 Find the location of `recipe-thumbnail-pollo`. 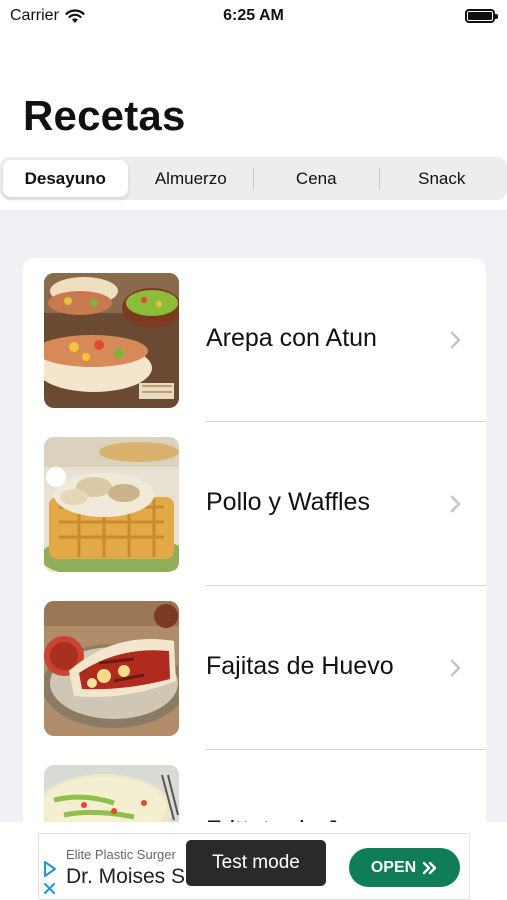

recipe-thumbnail-pollo is located at coordinates (111, 504).